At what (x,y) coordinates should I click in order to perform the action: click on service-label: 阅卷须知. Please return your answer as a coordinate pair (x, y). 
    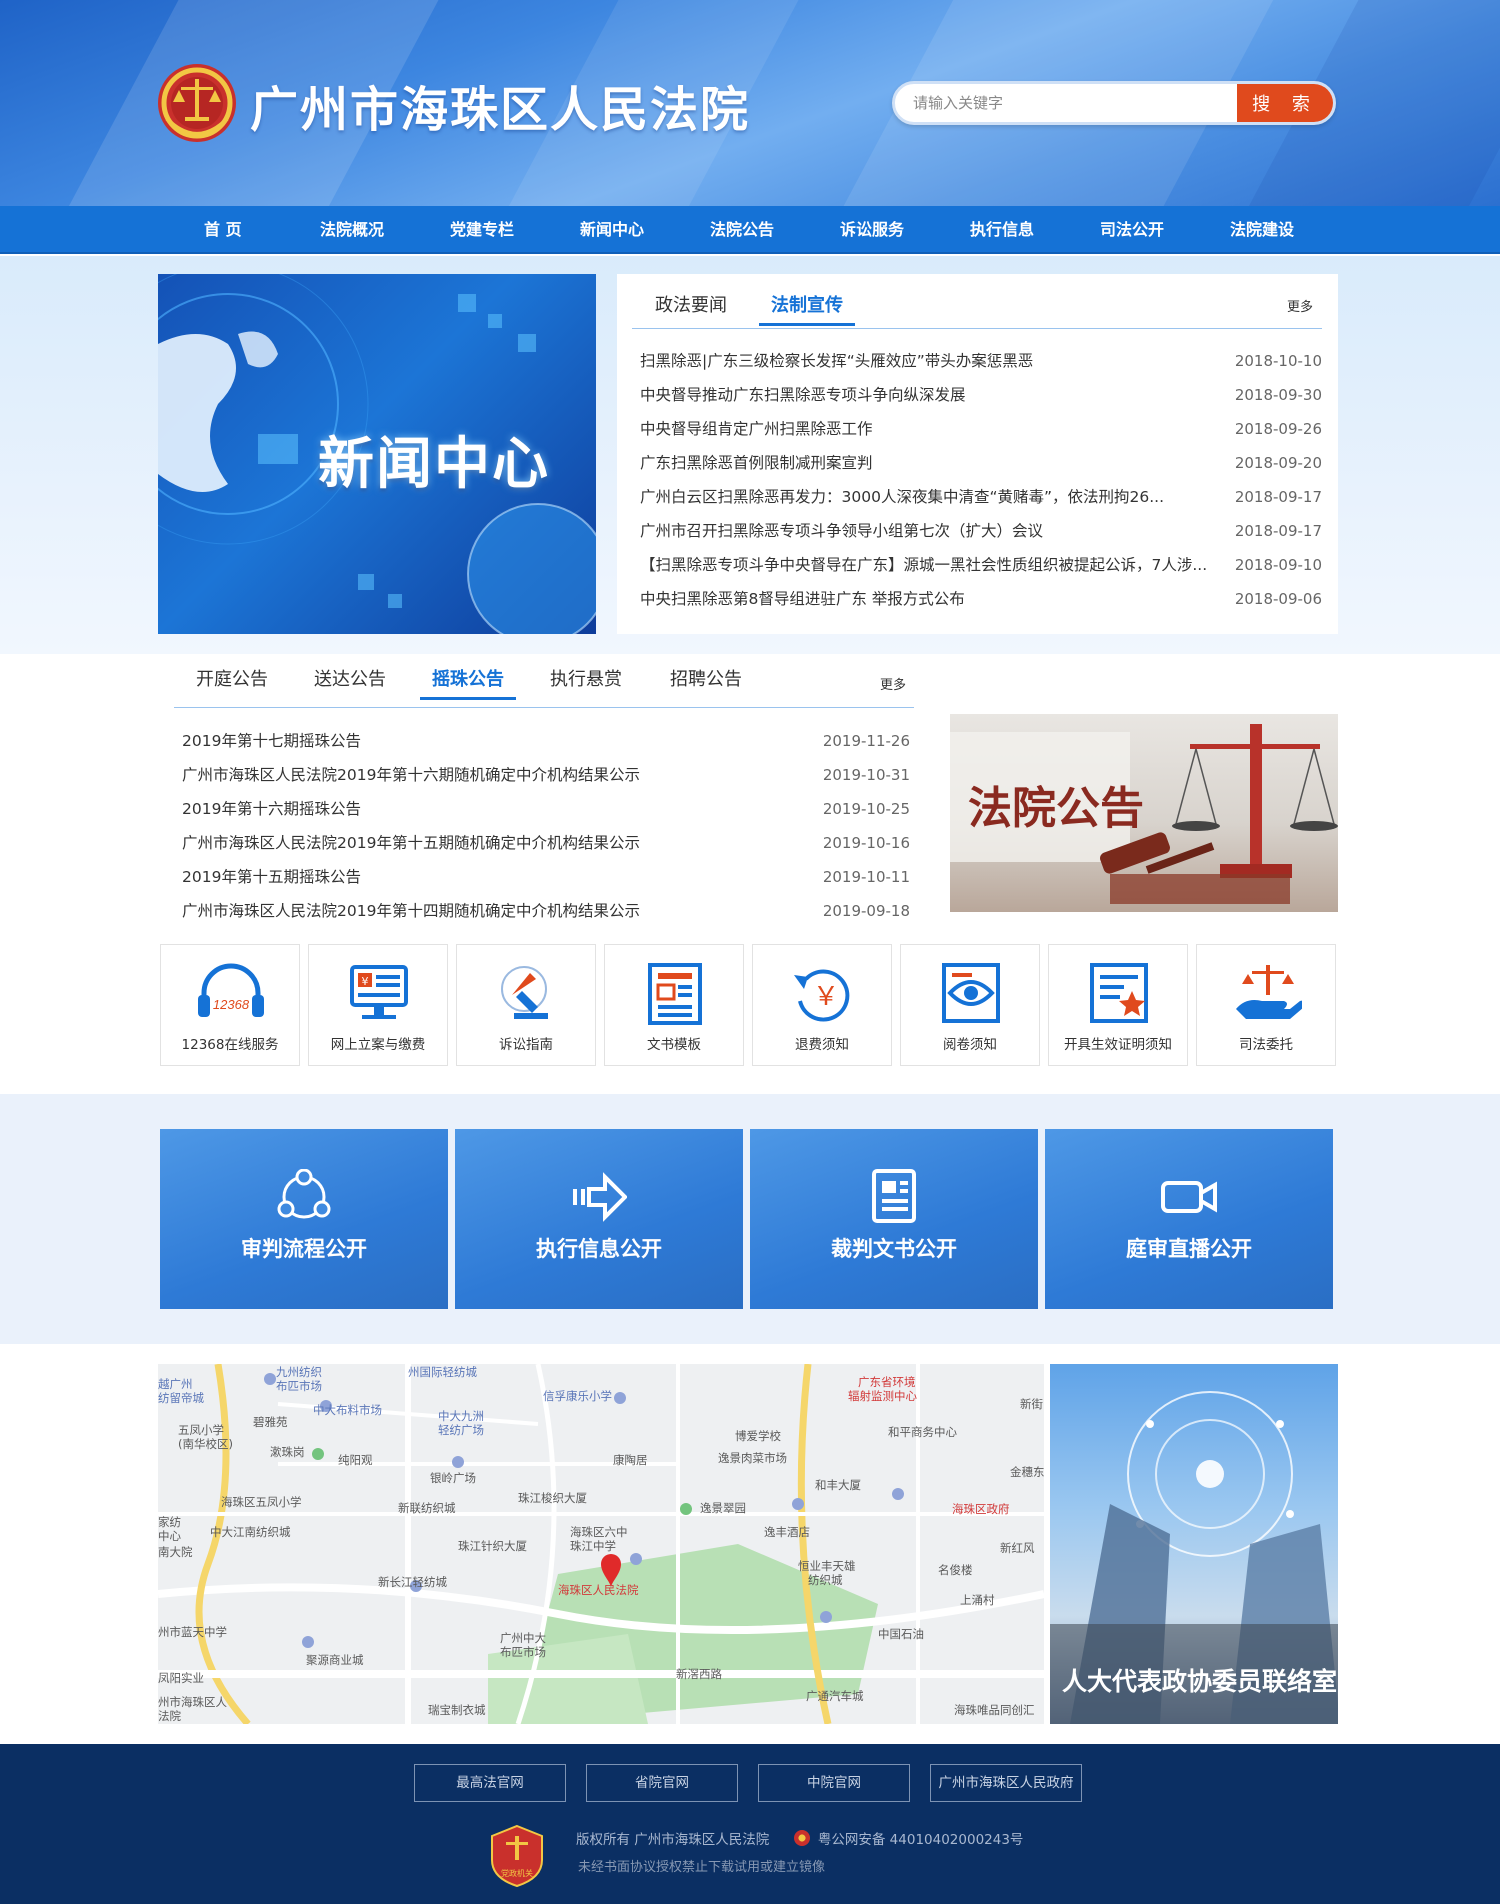
    Looking at the image, I should click on (970, 1045).